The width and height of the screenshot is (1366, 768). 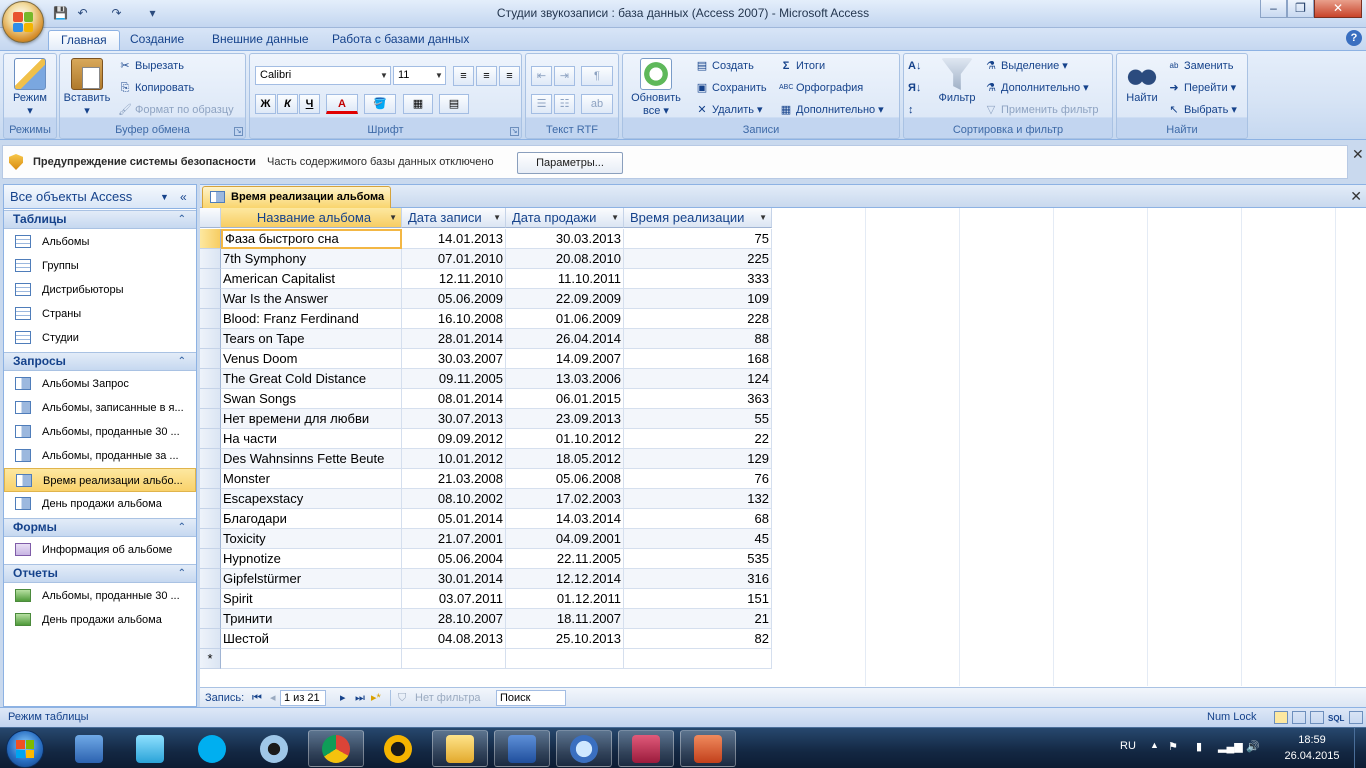 I want to click on device-icon: ▮, so click(x=1199, y=746).